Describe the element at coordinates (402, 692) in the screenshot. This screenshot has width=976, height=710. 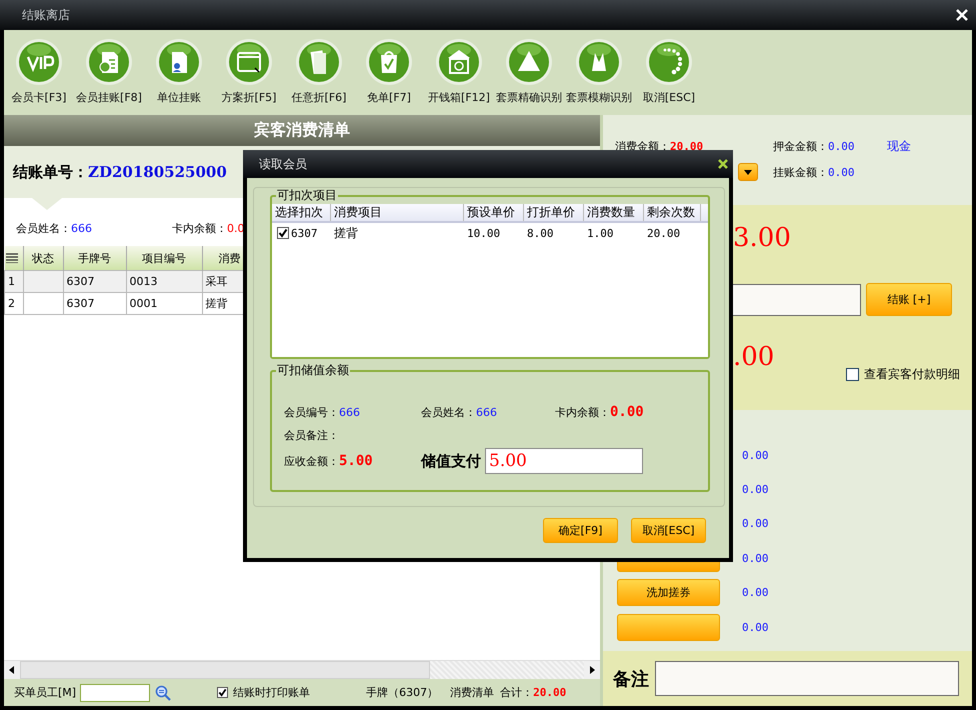
I see `tag-label: 手牌（6307）` at that location.